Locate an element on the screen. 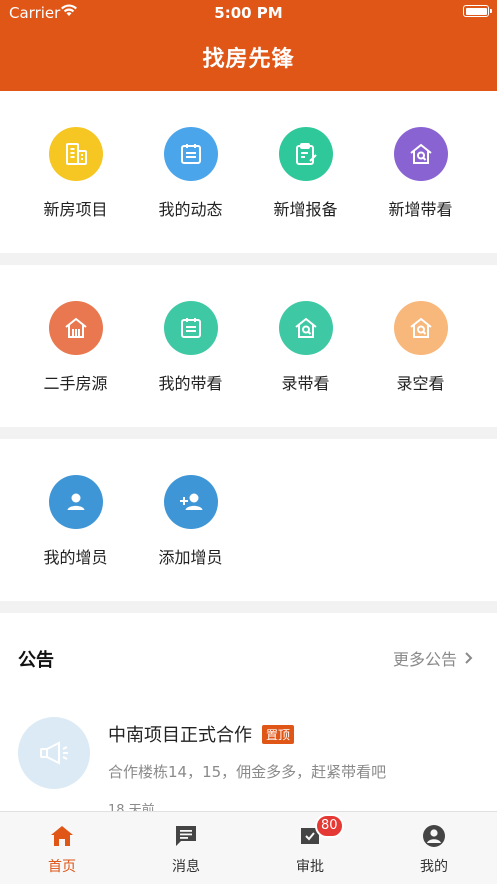 Image resolution: width=497 pixels, height=884 pixels. tab-bar: 首页 消息 80 审批 我的 is located at coordinates (248, 847).